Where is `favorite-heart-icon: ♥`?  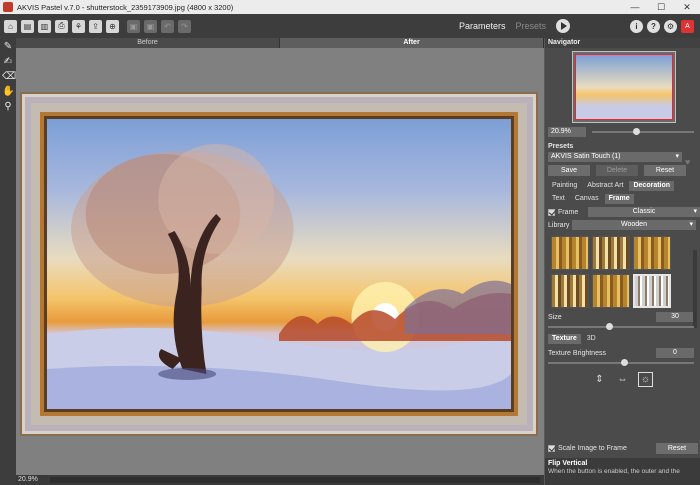 favorite-heart-icon: ♥ is located at coordinates (687, 162).